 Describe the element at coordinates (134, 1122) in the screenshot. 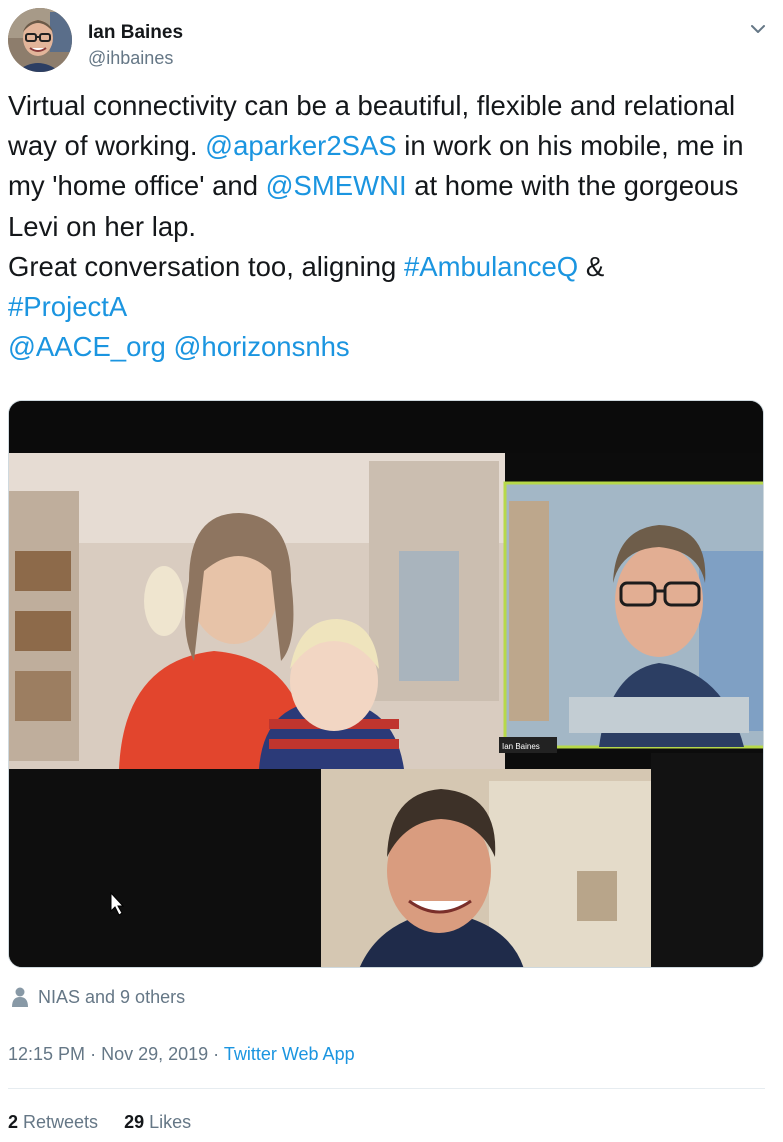

I see `likes-count: 29` at that location.